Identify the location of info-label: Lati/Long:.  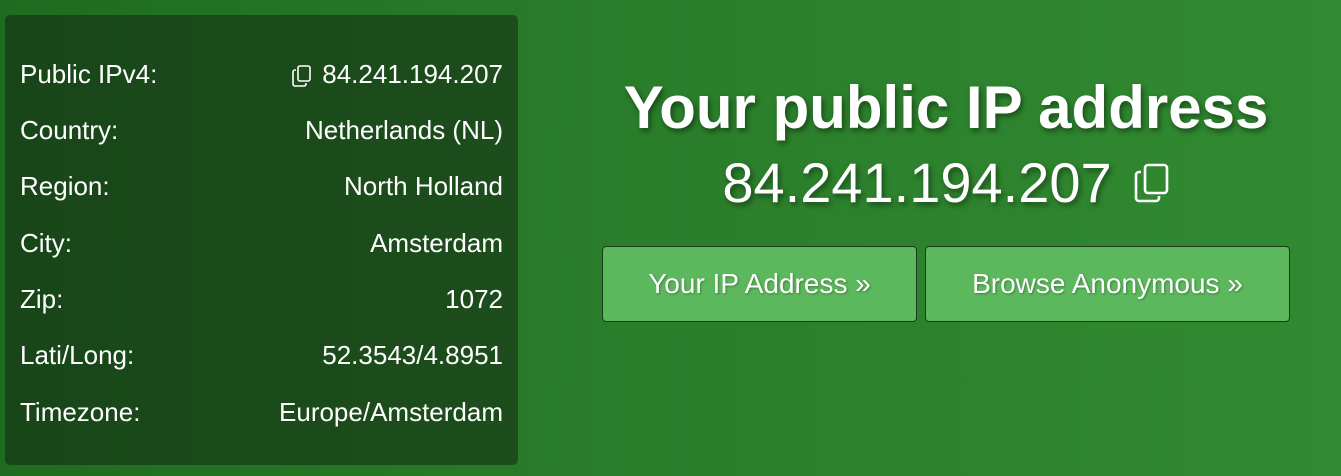
(77, 354).